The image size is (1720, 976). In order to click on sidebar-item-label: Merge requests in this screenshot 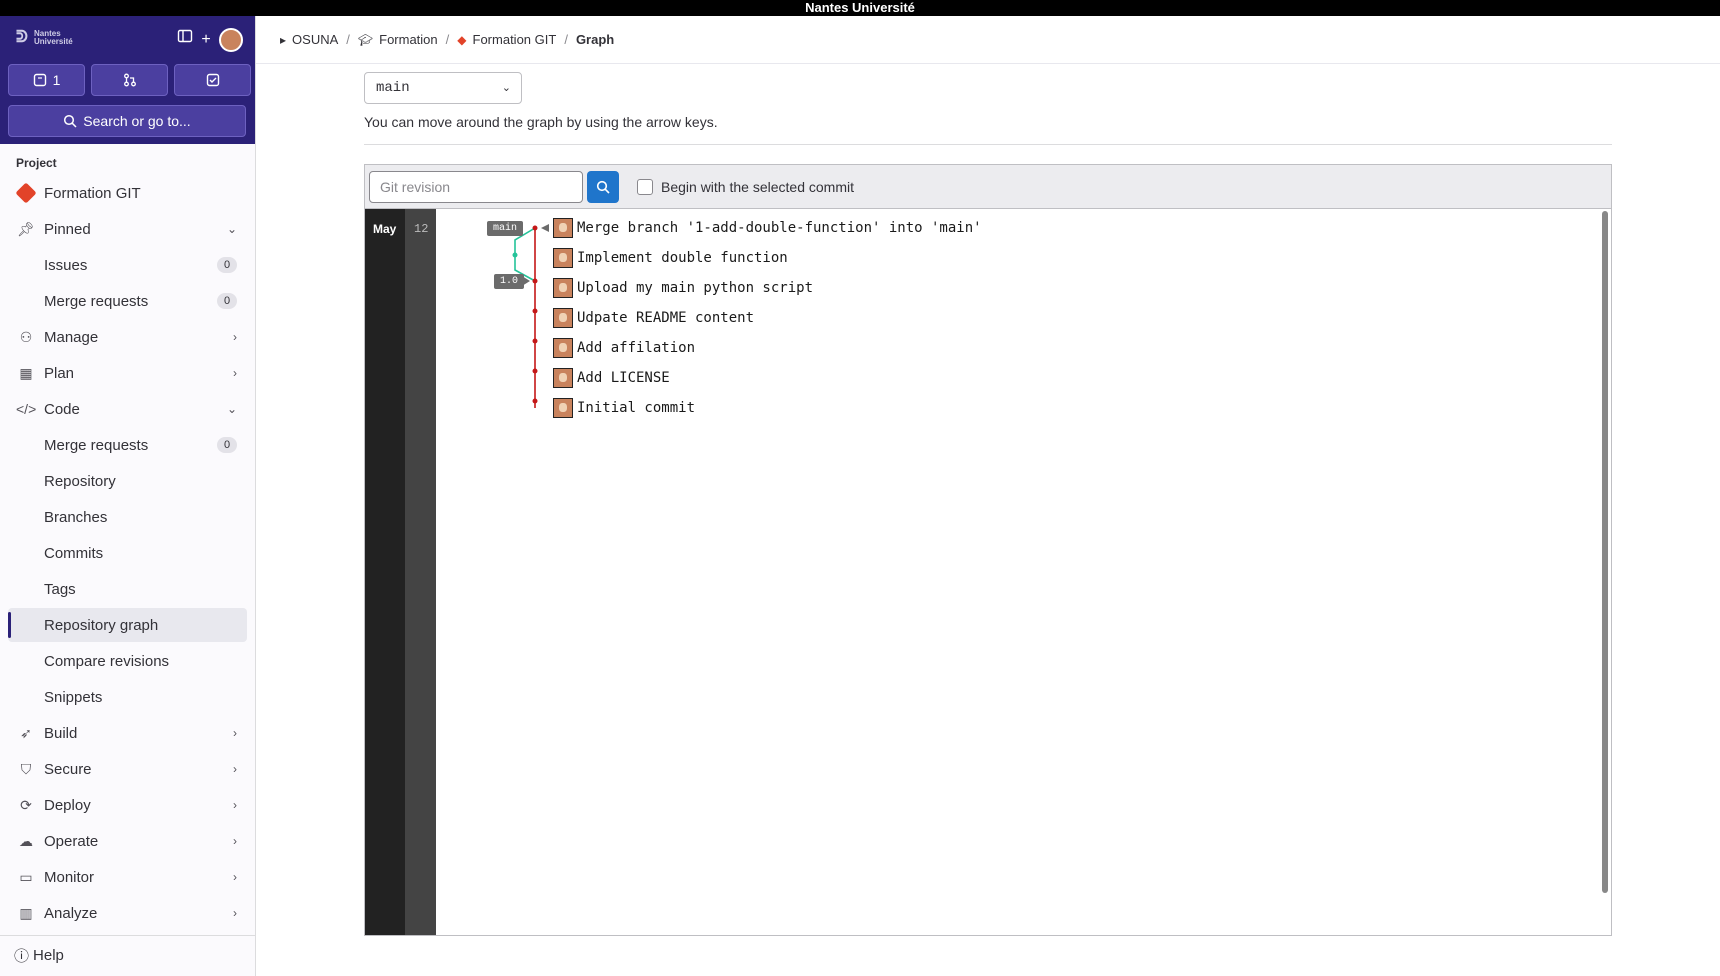, I will do `click(96, 445)`.